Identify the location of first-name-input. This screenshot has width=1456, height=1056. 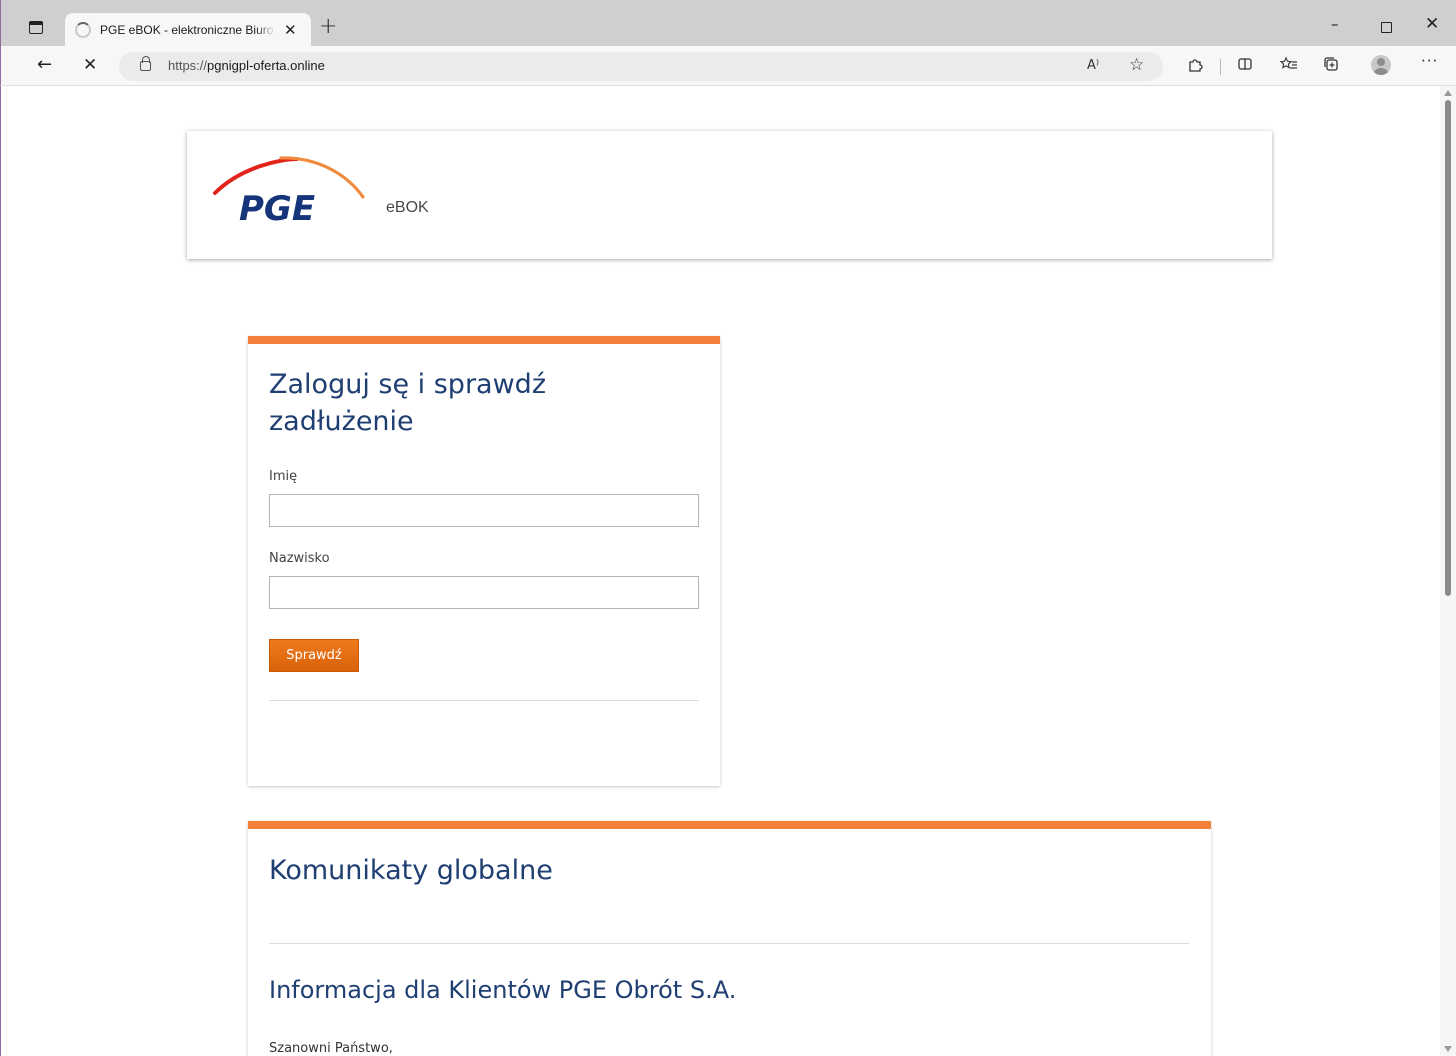
(484, 510).